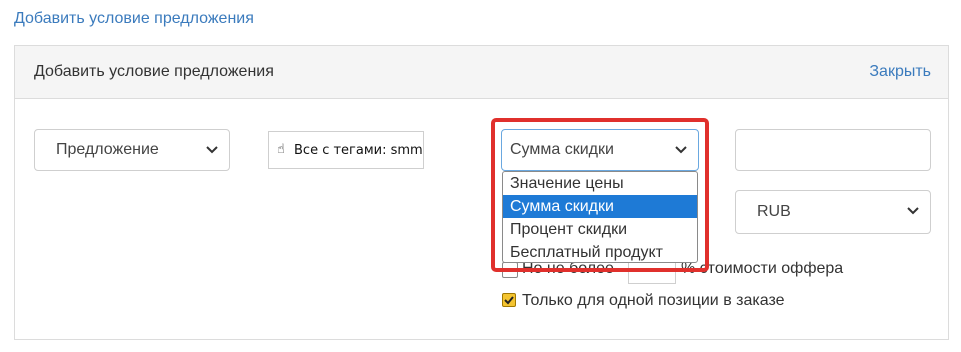 The width and height of the screenshot is (961, 352). I want to click on panel-title: Добавить условие предложения, so click(154, 71).